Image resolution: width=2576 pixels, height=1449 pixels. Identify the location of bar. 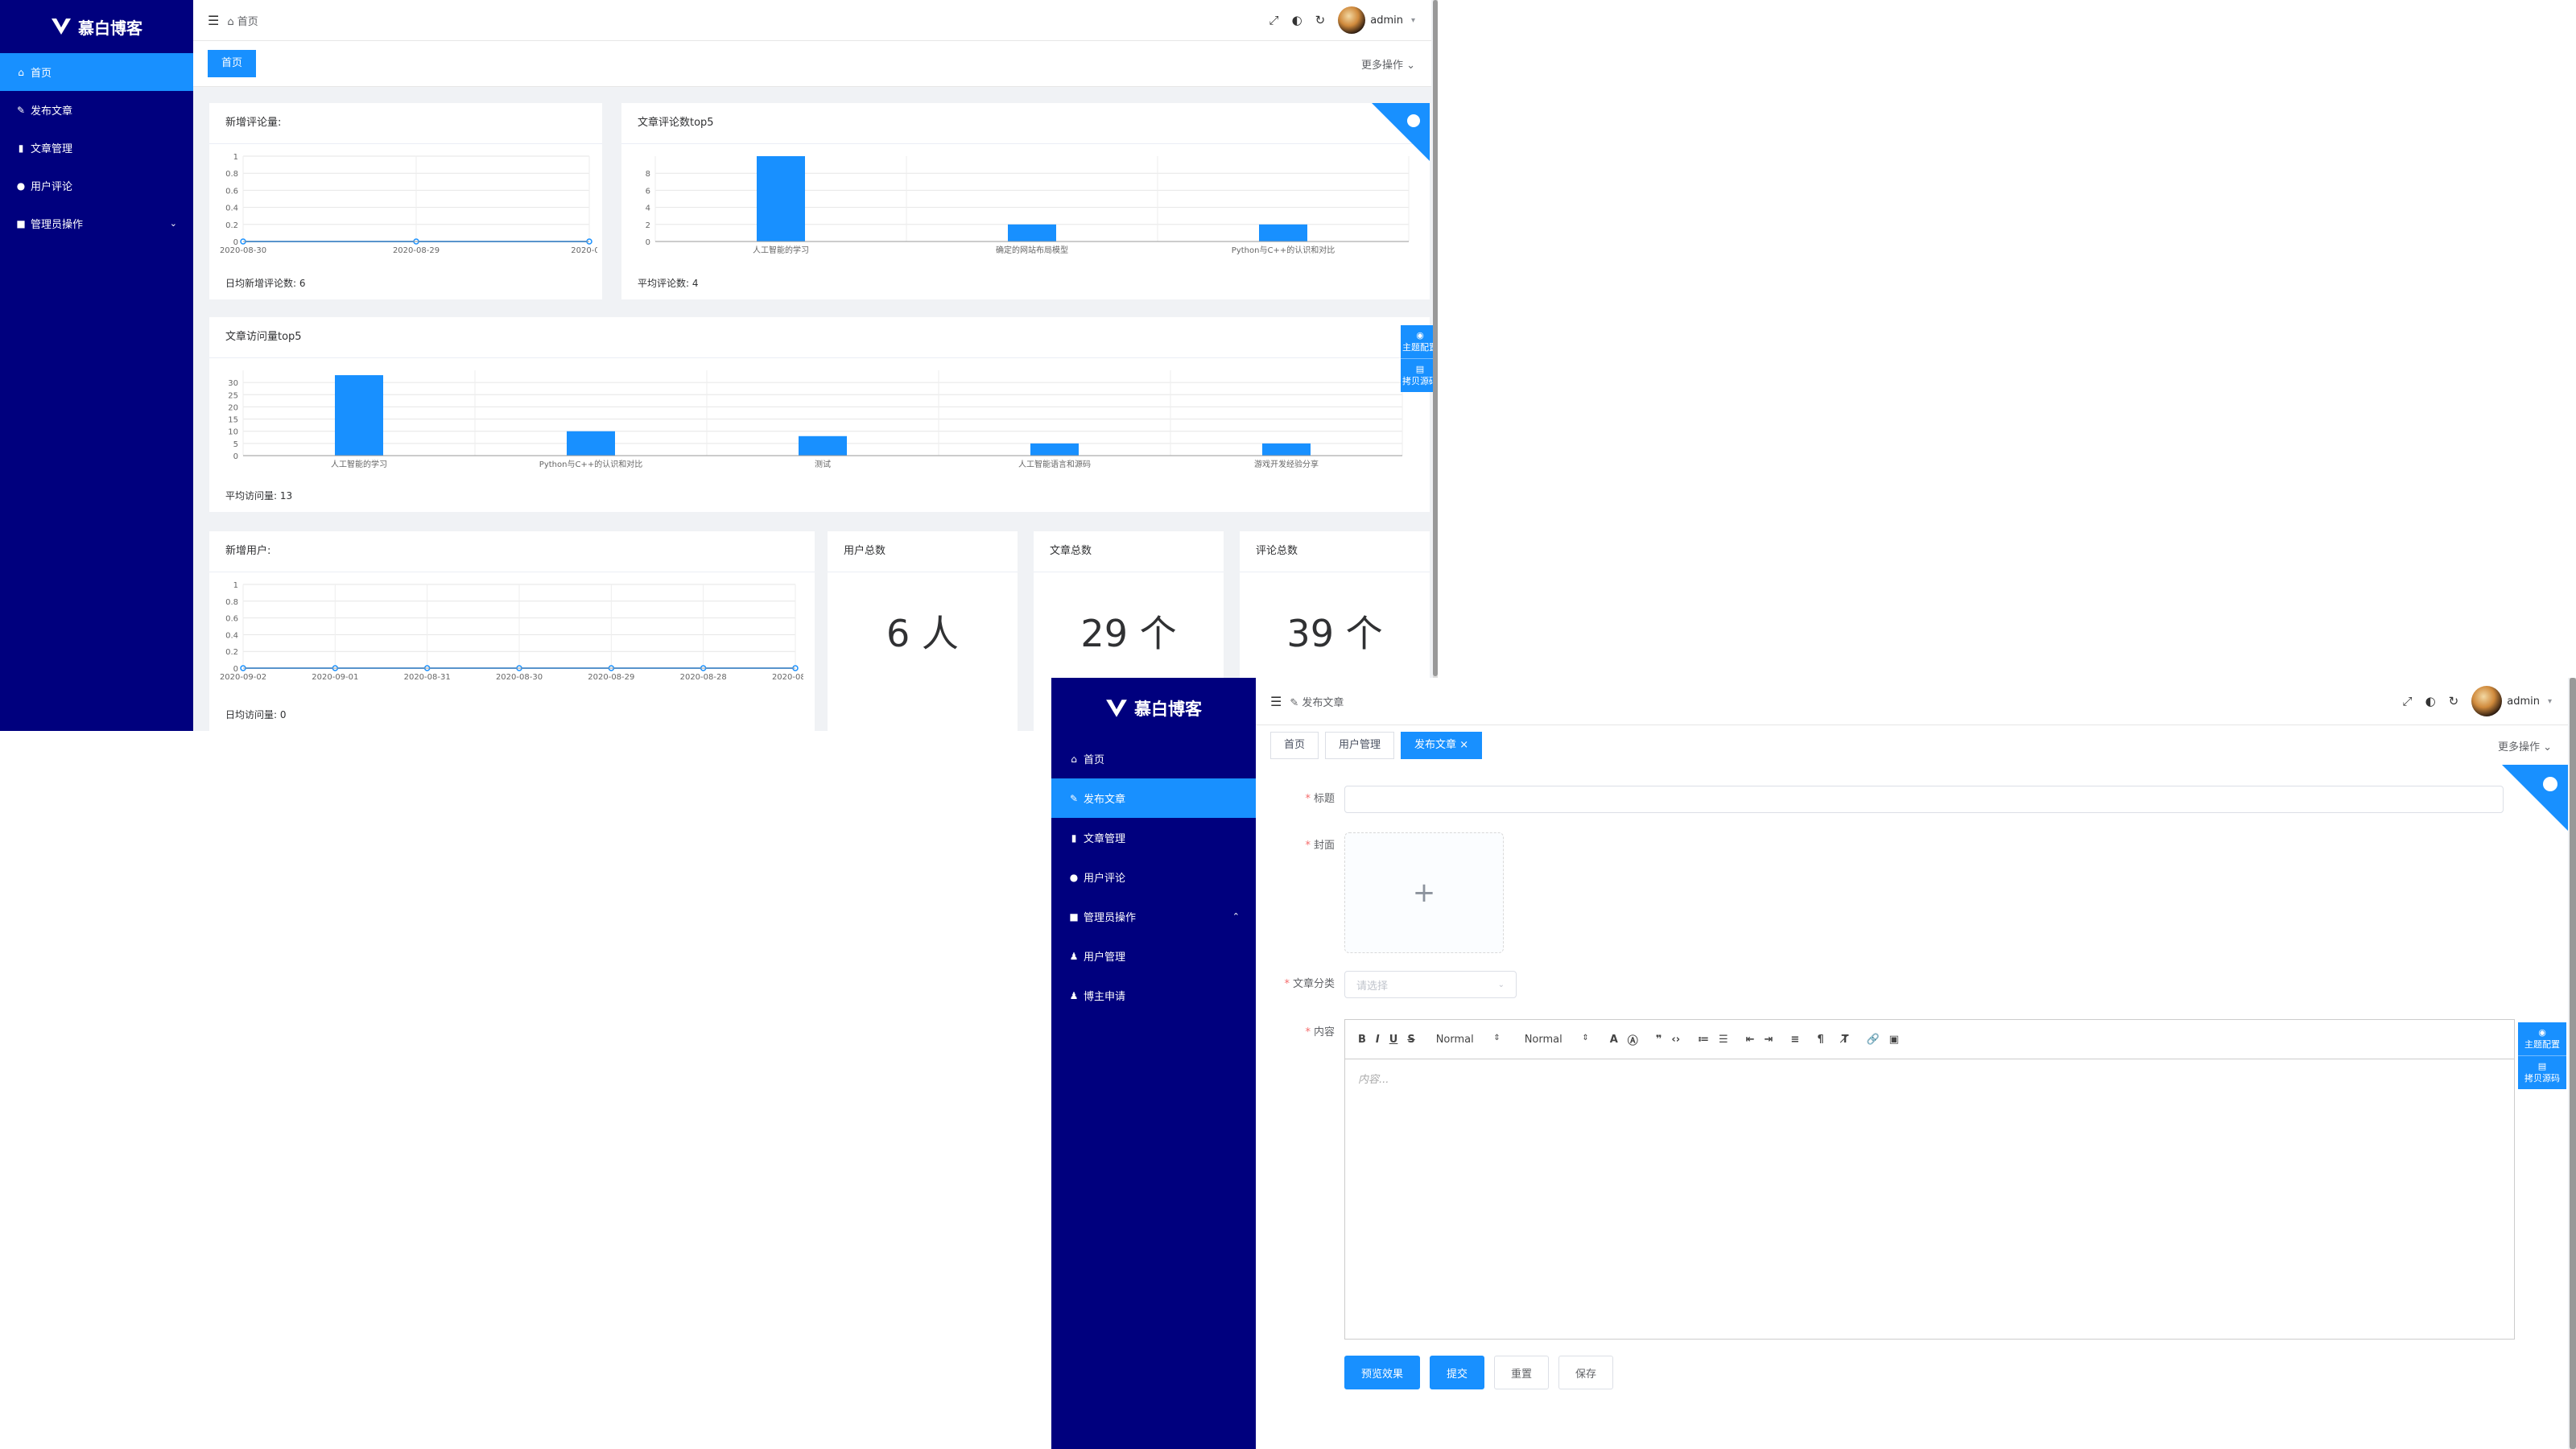
(1032, 233).